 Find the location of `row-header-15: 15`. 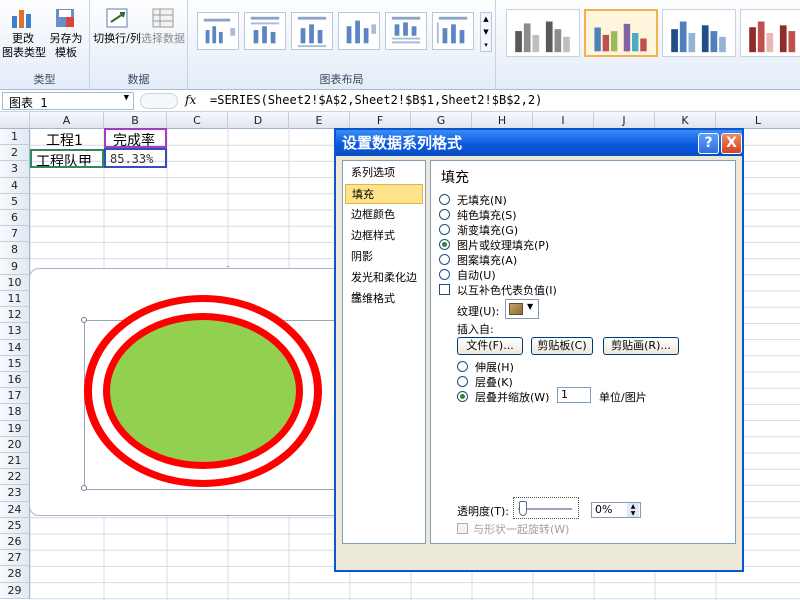

row-header-15: 15 is located at coordinates (15, 363).